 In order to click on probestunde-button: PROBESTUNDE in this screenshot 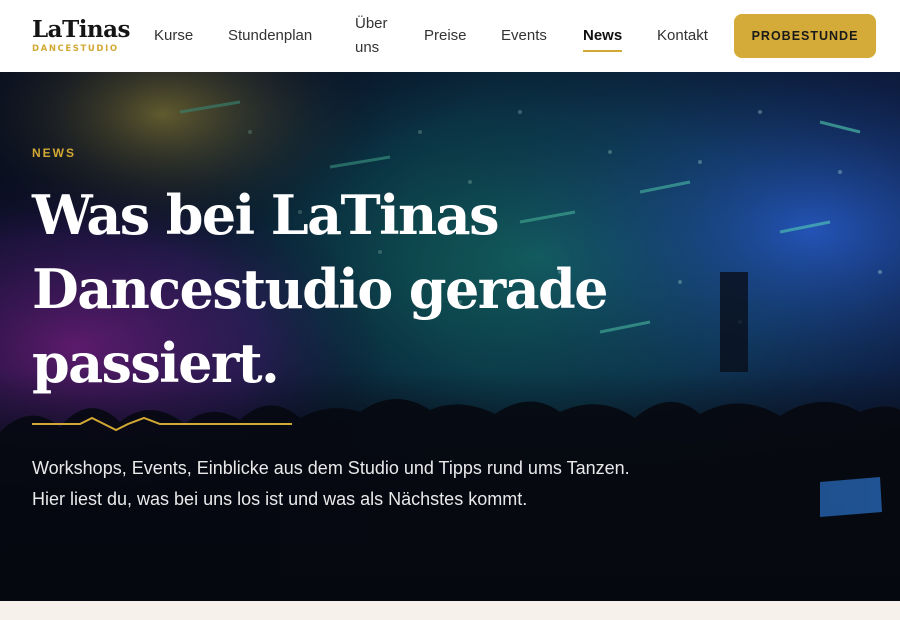, I will do `click(805, 36)`.